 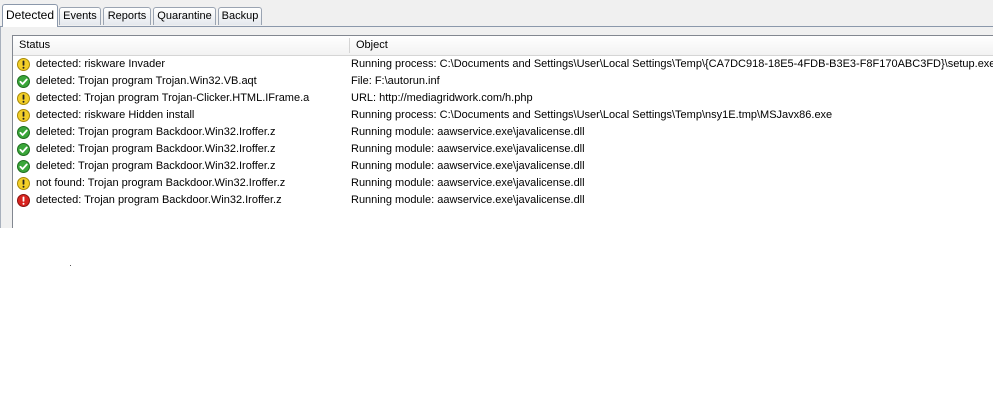 What do you see at coordinates (184, 16) in the screenshot?
I see `tab-quarantine: Quarantine` at bounding box center [184, 16].